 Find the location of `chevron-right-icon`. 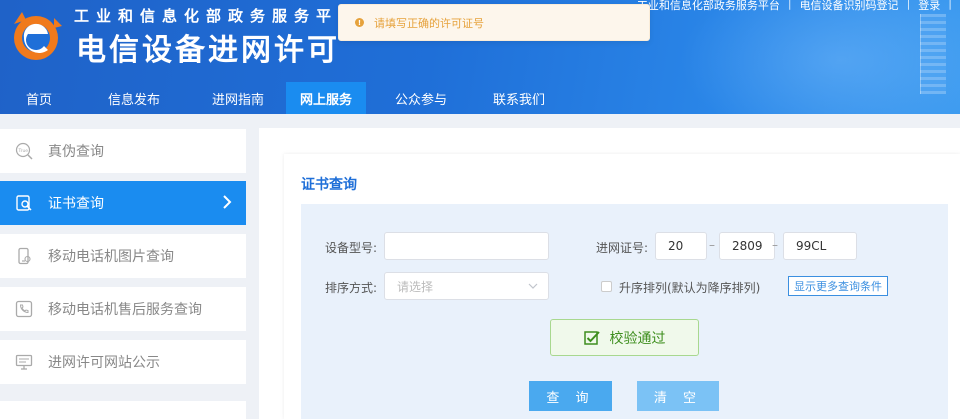

chevron-right-icon is located at coordinates (227, 202).